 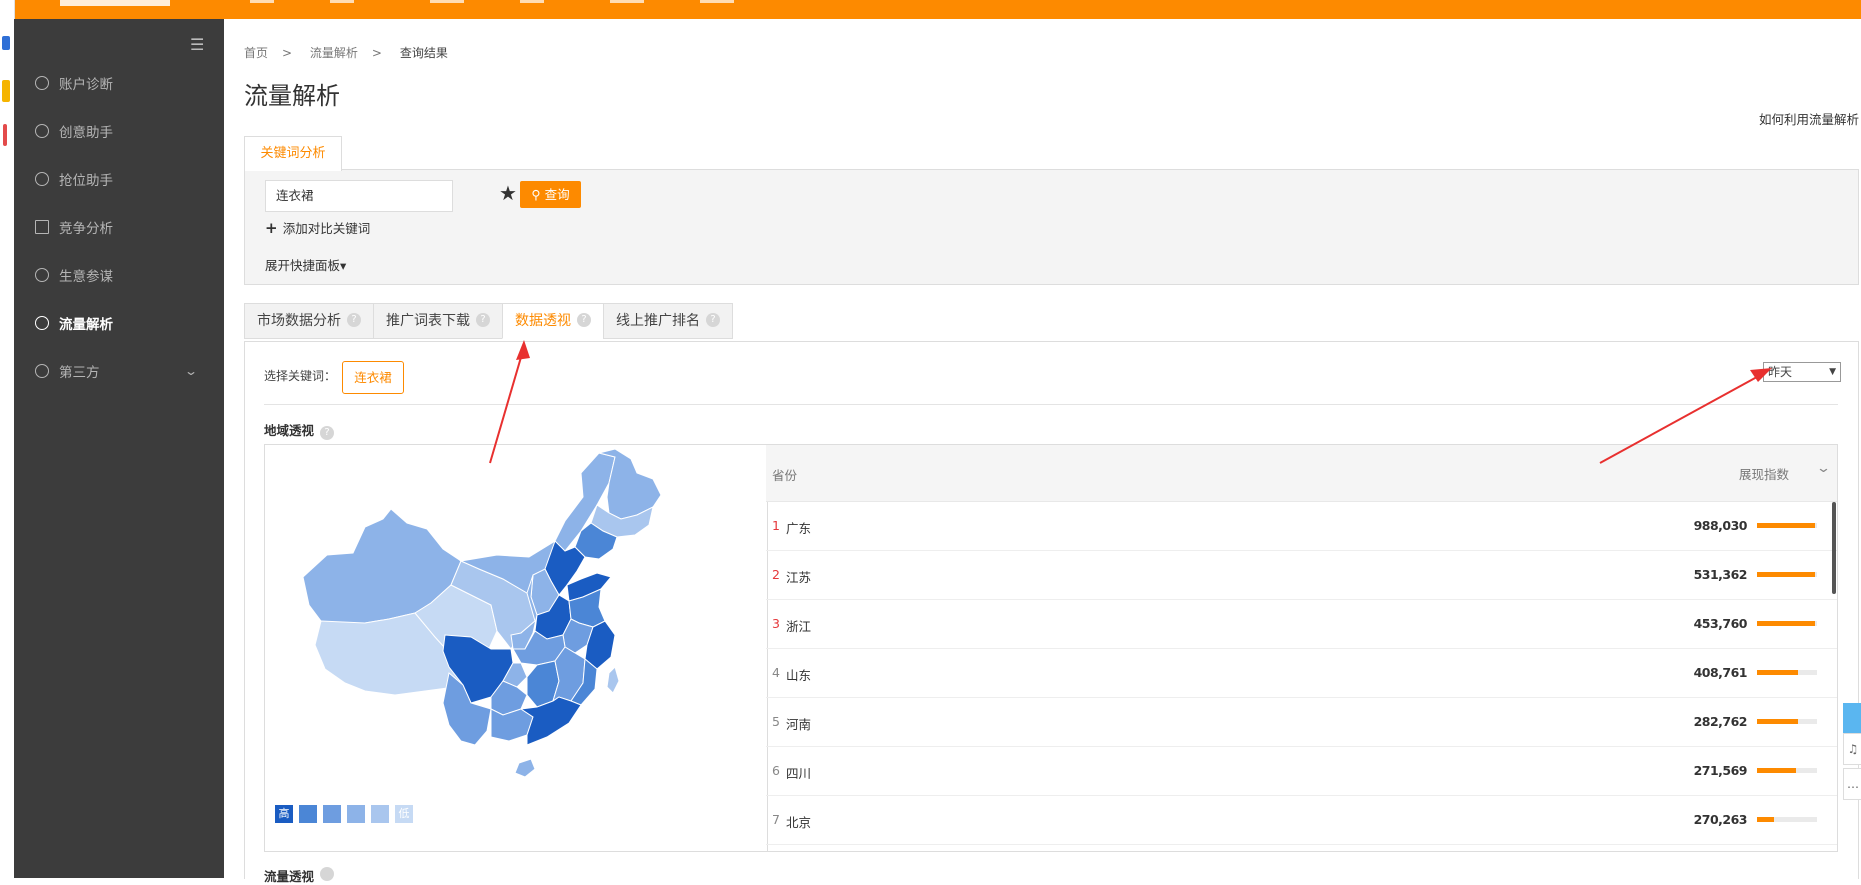 I want to click on sidebar-item-label: 创意助手, so click(x=86, y=133).